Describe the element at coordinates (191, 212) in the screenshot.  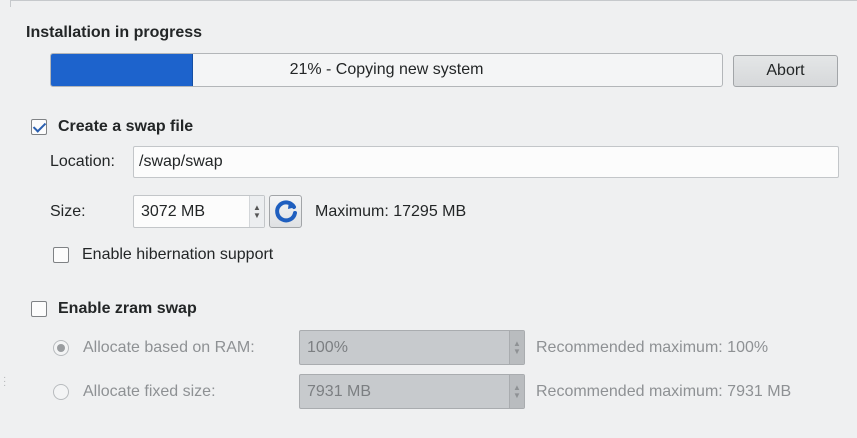
I see `size-value: 3072 MB` at that location.